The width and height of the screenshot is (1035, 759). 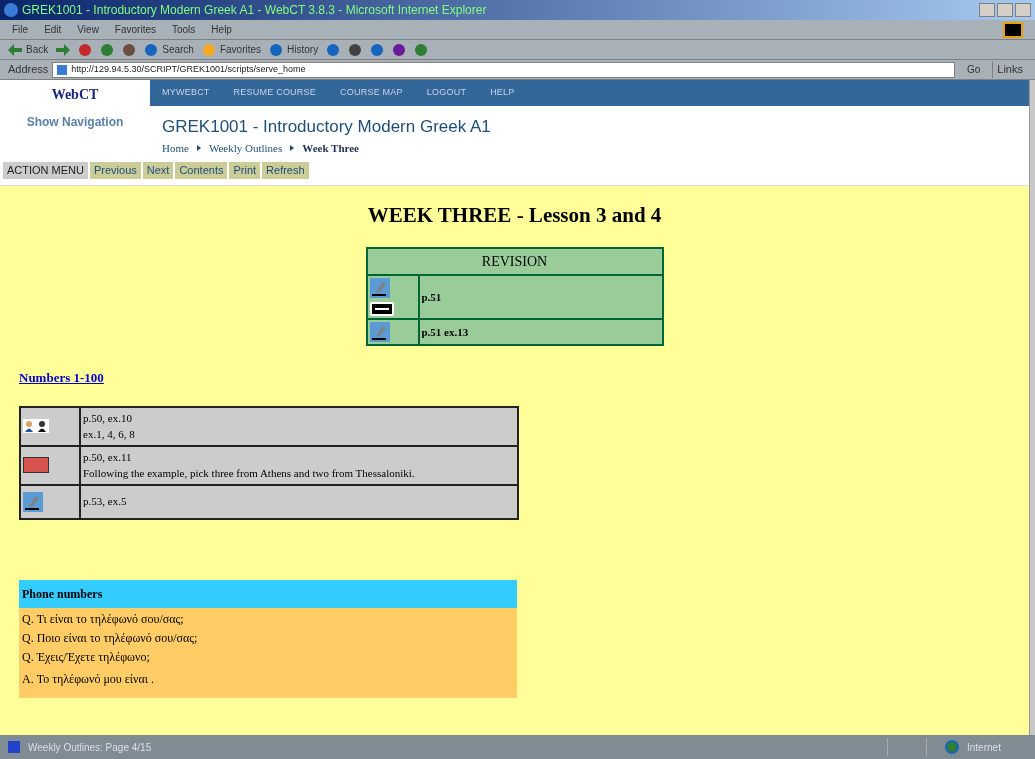 What do you see at coordinates (75, 95) in the screenshot?
I see `webct-logo: WebCT` at bounding box center [75, 95].